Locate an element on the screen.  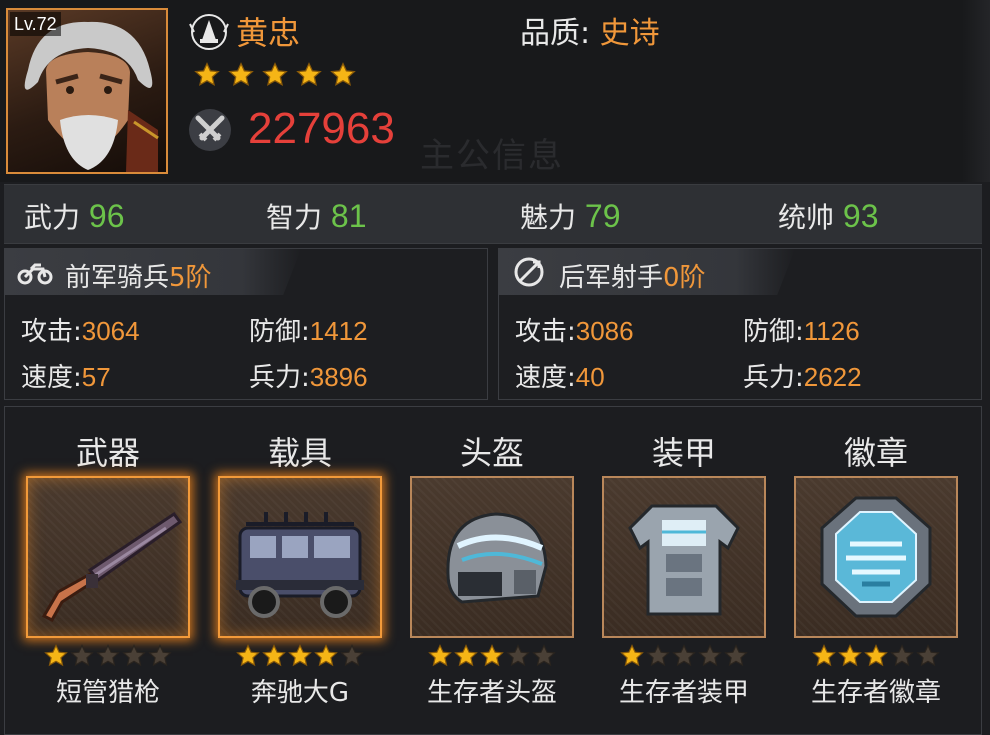
attr-label: 魅力 is located at coordinates (548, 217).